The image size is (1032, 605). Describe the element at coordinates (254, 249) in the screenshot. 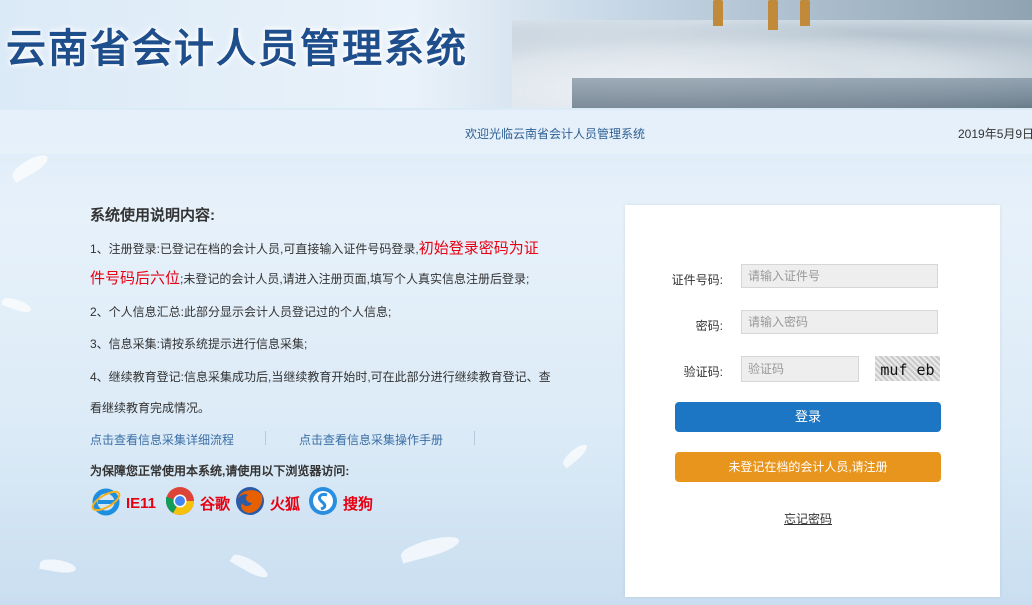

I see `instruction-text: 1、注册登录:已登记在档的会计人员,可直接输入证件号码登录,` at that location.